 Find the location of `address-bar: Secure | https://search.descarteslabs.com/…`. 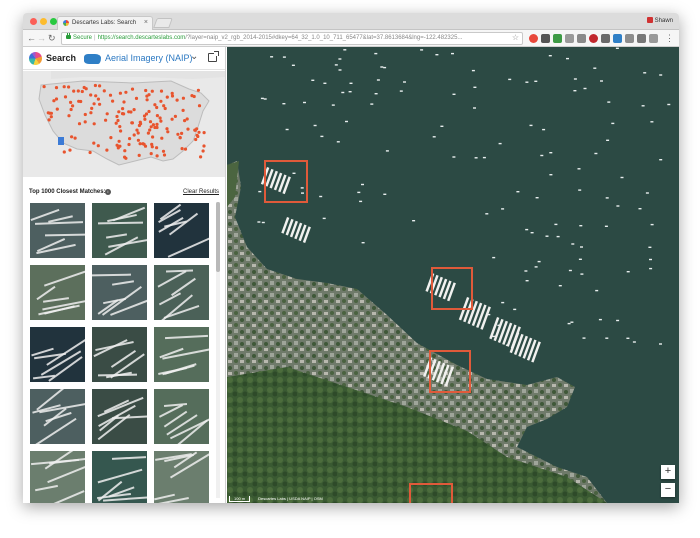

address-bar: Secure | https://search.descarteslabs.com/… is located at coordinates (292, 38).